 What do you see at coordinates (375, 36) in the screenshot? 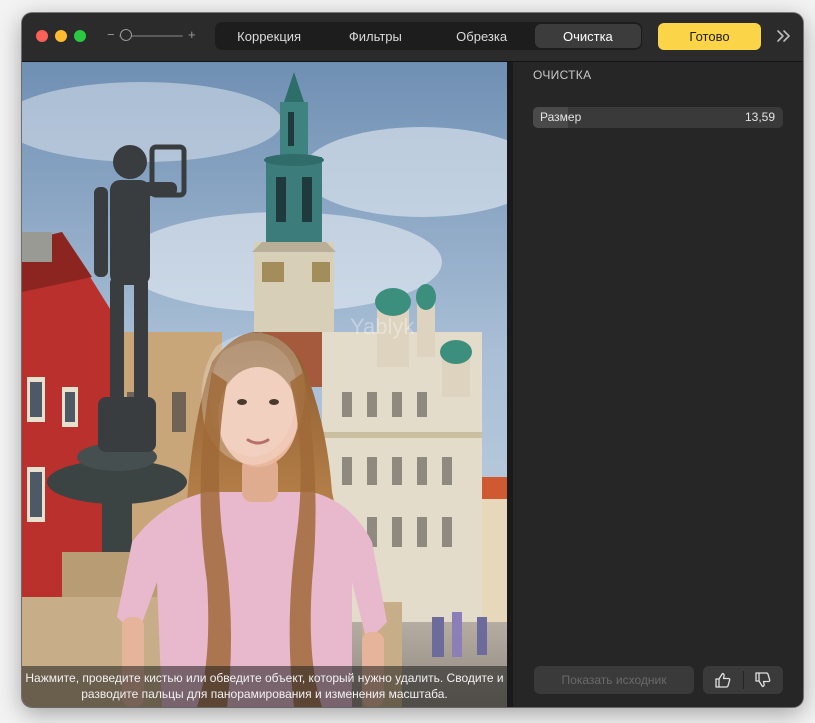
I see `tab-filters: Фильтры` at bounding box center [375, 36].